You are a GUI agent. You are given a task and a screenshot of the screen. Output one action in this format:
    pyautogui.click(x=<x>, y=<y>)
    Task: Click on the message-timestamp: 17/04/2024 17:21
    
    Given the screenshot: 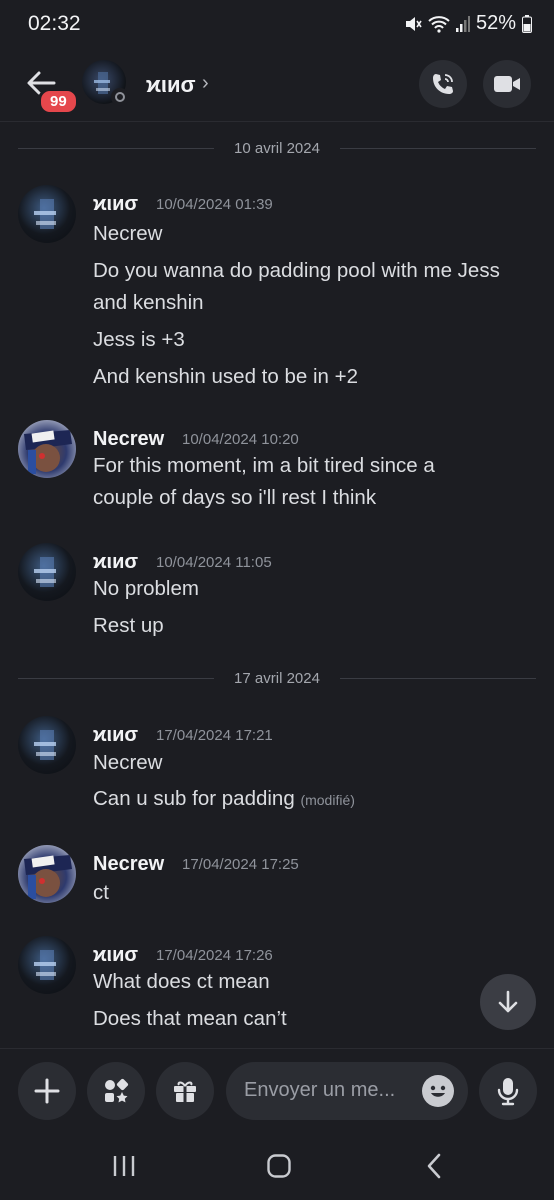 What is the action you would take?
    pyautogui.click(x=214, y=735)
    